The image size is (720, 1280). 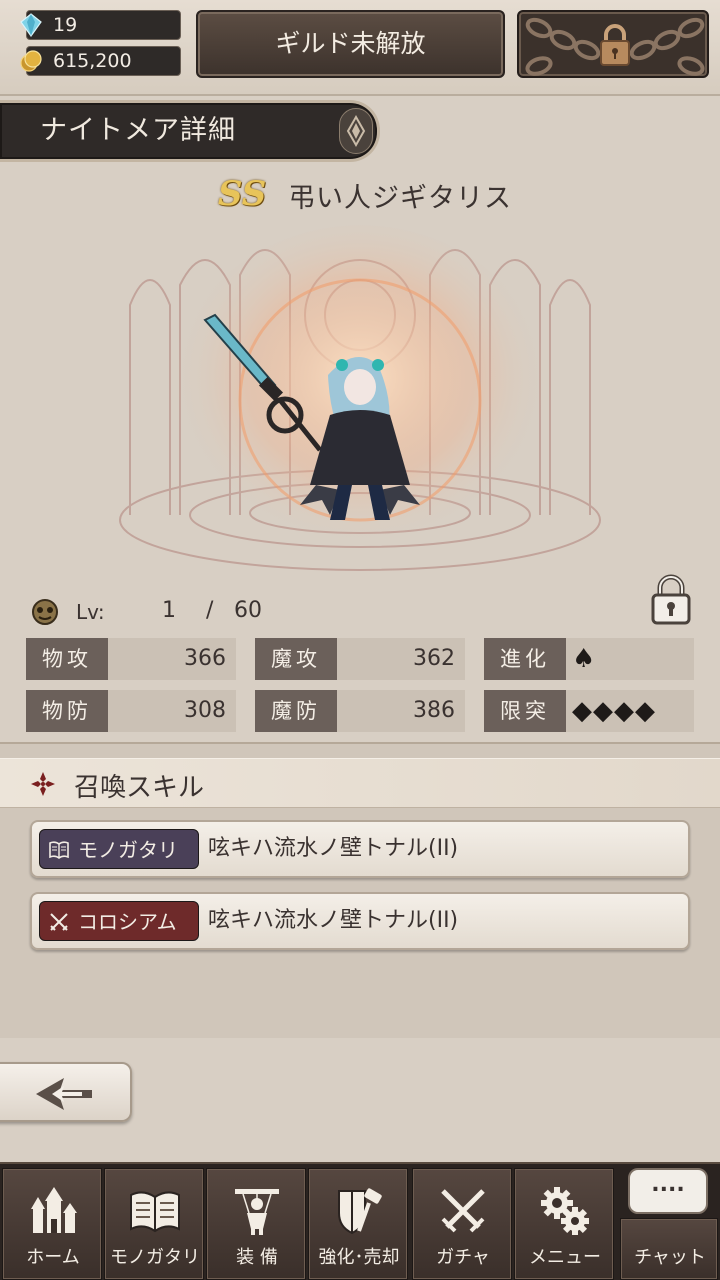 I want to click on page-title-banner: ナイトメア詳細, so click(x=190, y=131).